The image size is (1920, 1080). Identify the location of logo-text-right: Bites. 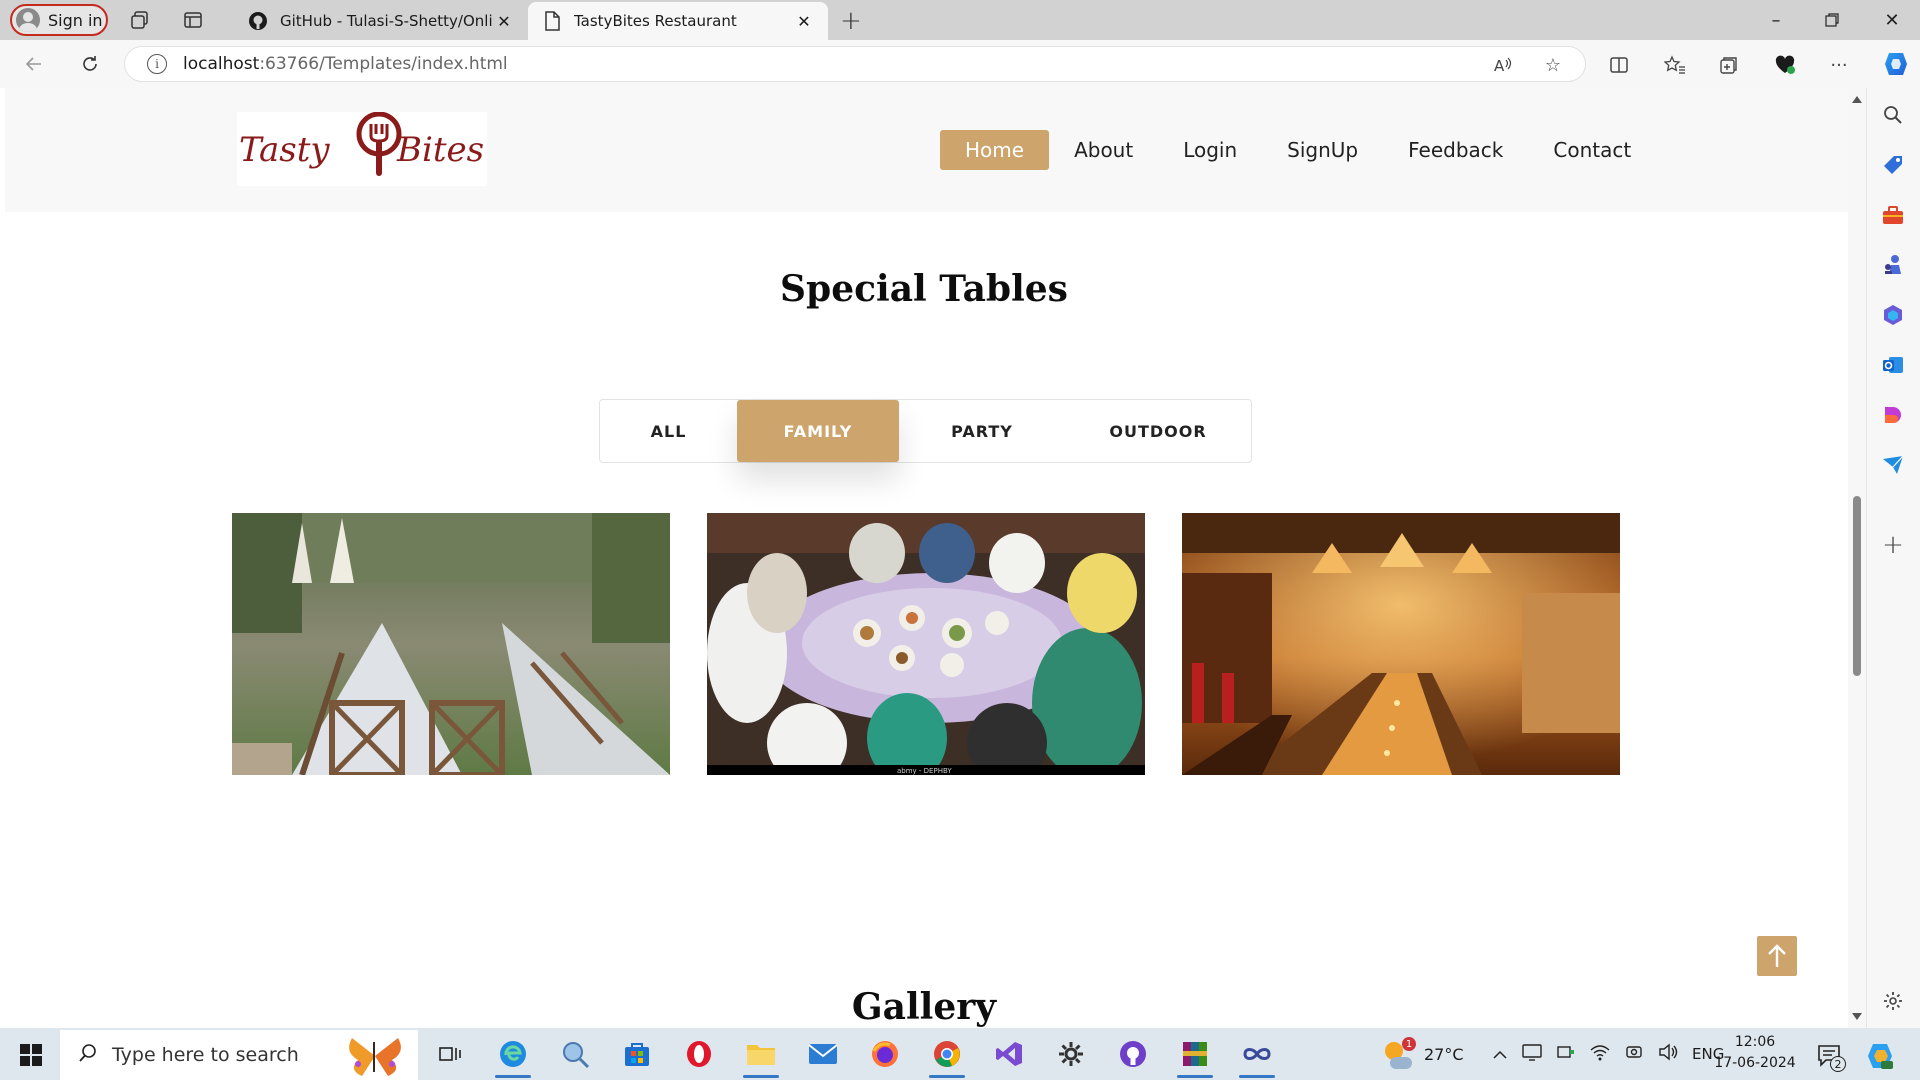
(441, 150).